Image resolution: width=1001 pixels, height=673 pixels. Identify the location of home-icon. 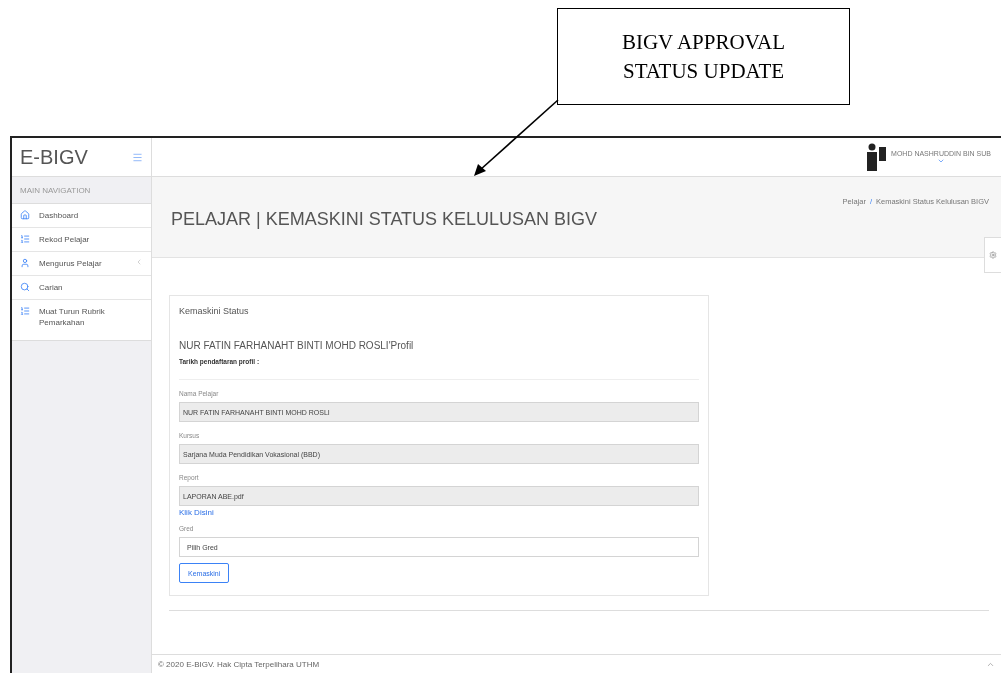
(25, 215).